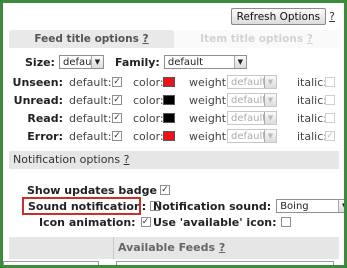 This screenshot has width=347, height=268. Describe the element at coordinates (38, 100) in the screenshot. I see `row-label: Unread:` at that location.